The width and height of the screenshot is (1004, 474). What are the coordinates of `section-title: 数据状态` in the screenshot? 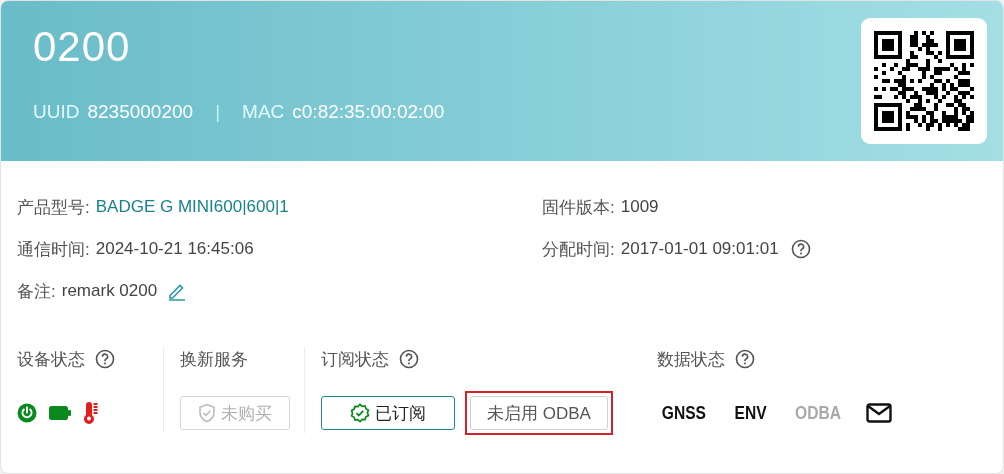 It's located at (691, 359).